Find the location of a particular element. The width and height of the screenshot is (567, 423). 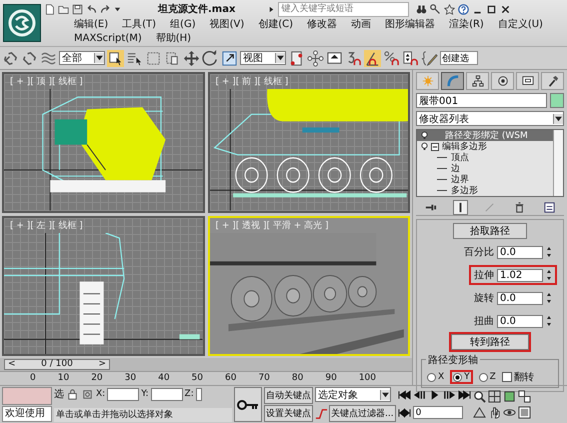

previous-frame-icon is located at coordinates (419, 395).